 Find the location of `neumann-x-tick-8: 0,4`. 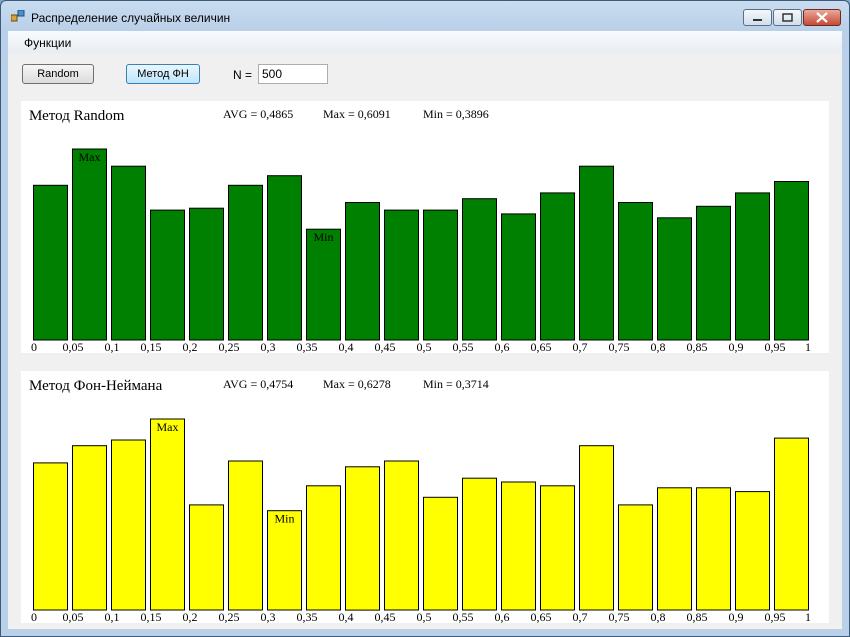

neumann-x-tick-8: 0,4 is located at coordinates (346, 616).